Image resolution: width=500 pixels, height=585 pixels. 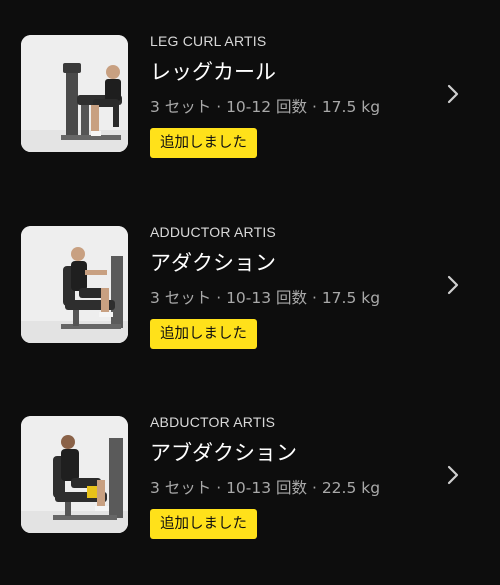 What do you see at coordinates (213, 422) in the screenshot?
I see `exercise-name-en: ABDUCTOR ARTIS` at bounding box center [213, 422].